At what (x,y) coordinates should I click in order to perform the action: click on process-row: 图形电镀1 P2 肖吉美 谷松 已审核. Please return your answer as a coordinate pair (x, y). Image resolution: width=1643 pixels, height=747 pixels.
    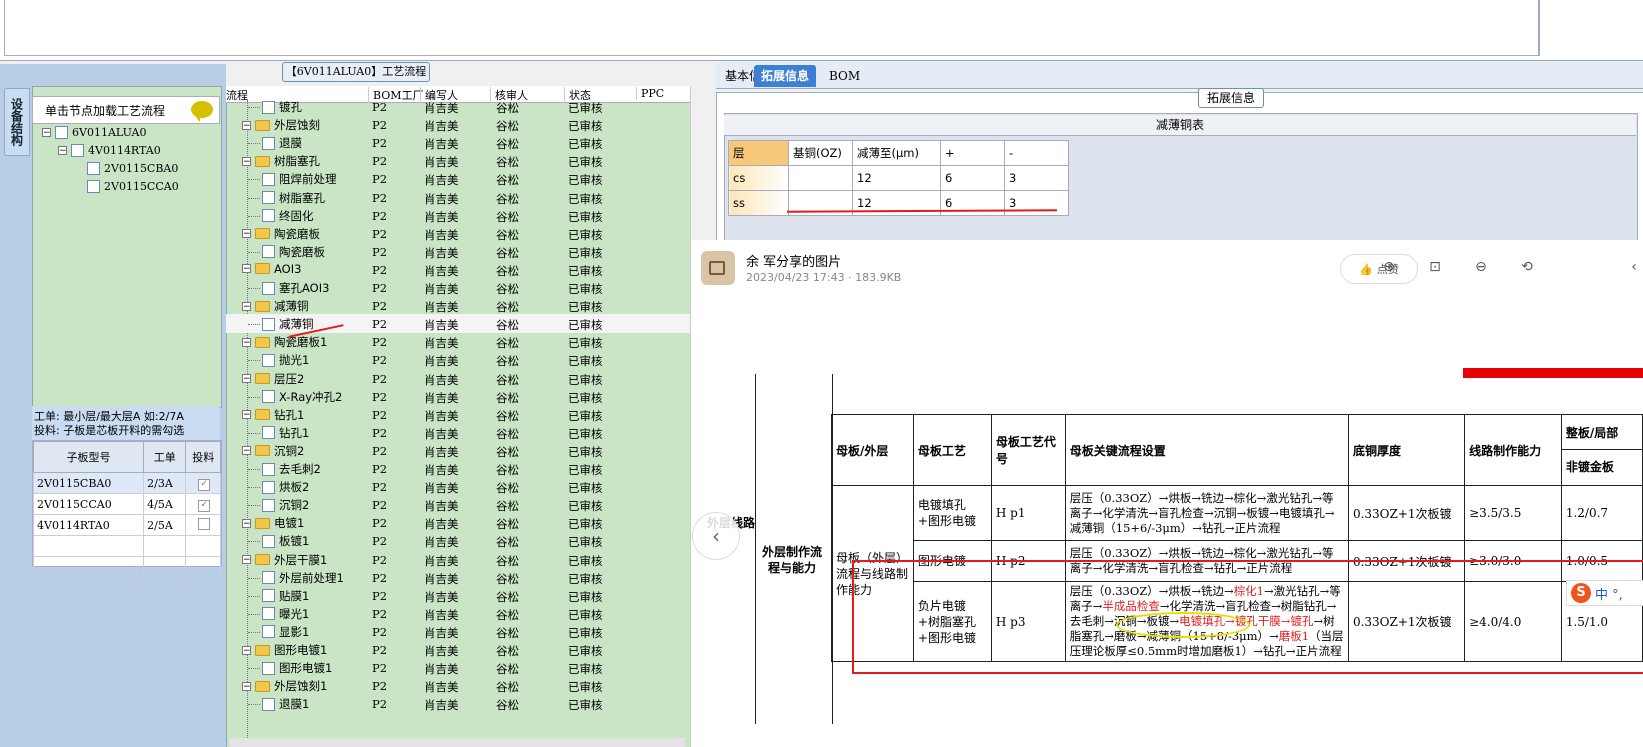
    Looking at the image, I should click on (458, 667).